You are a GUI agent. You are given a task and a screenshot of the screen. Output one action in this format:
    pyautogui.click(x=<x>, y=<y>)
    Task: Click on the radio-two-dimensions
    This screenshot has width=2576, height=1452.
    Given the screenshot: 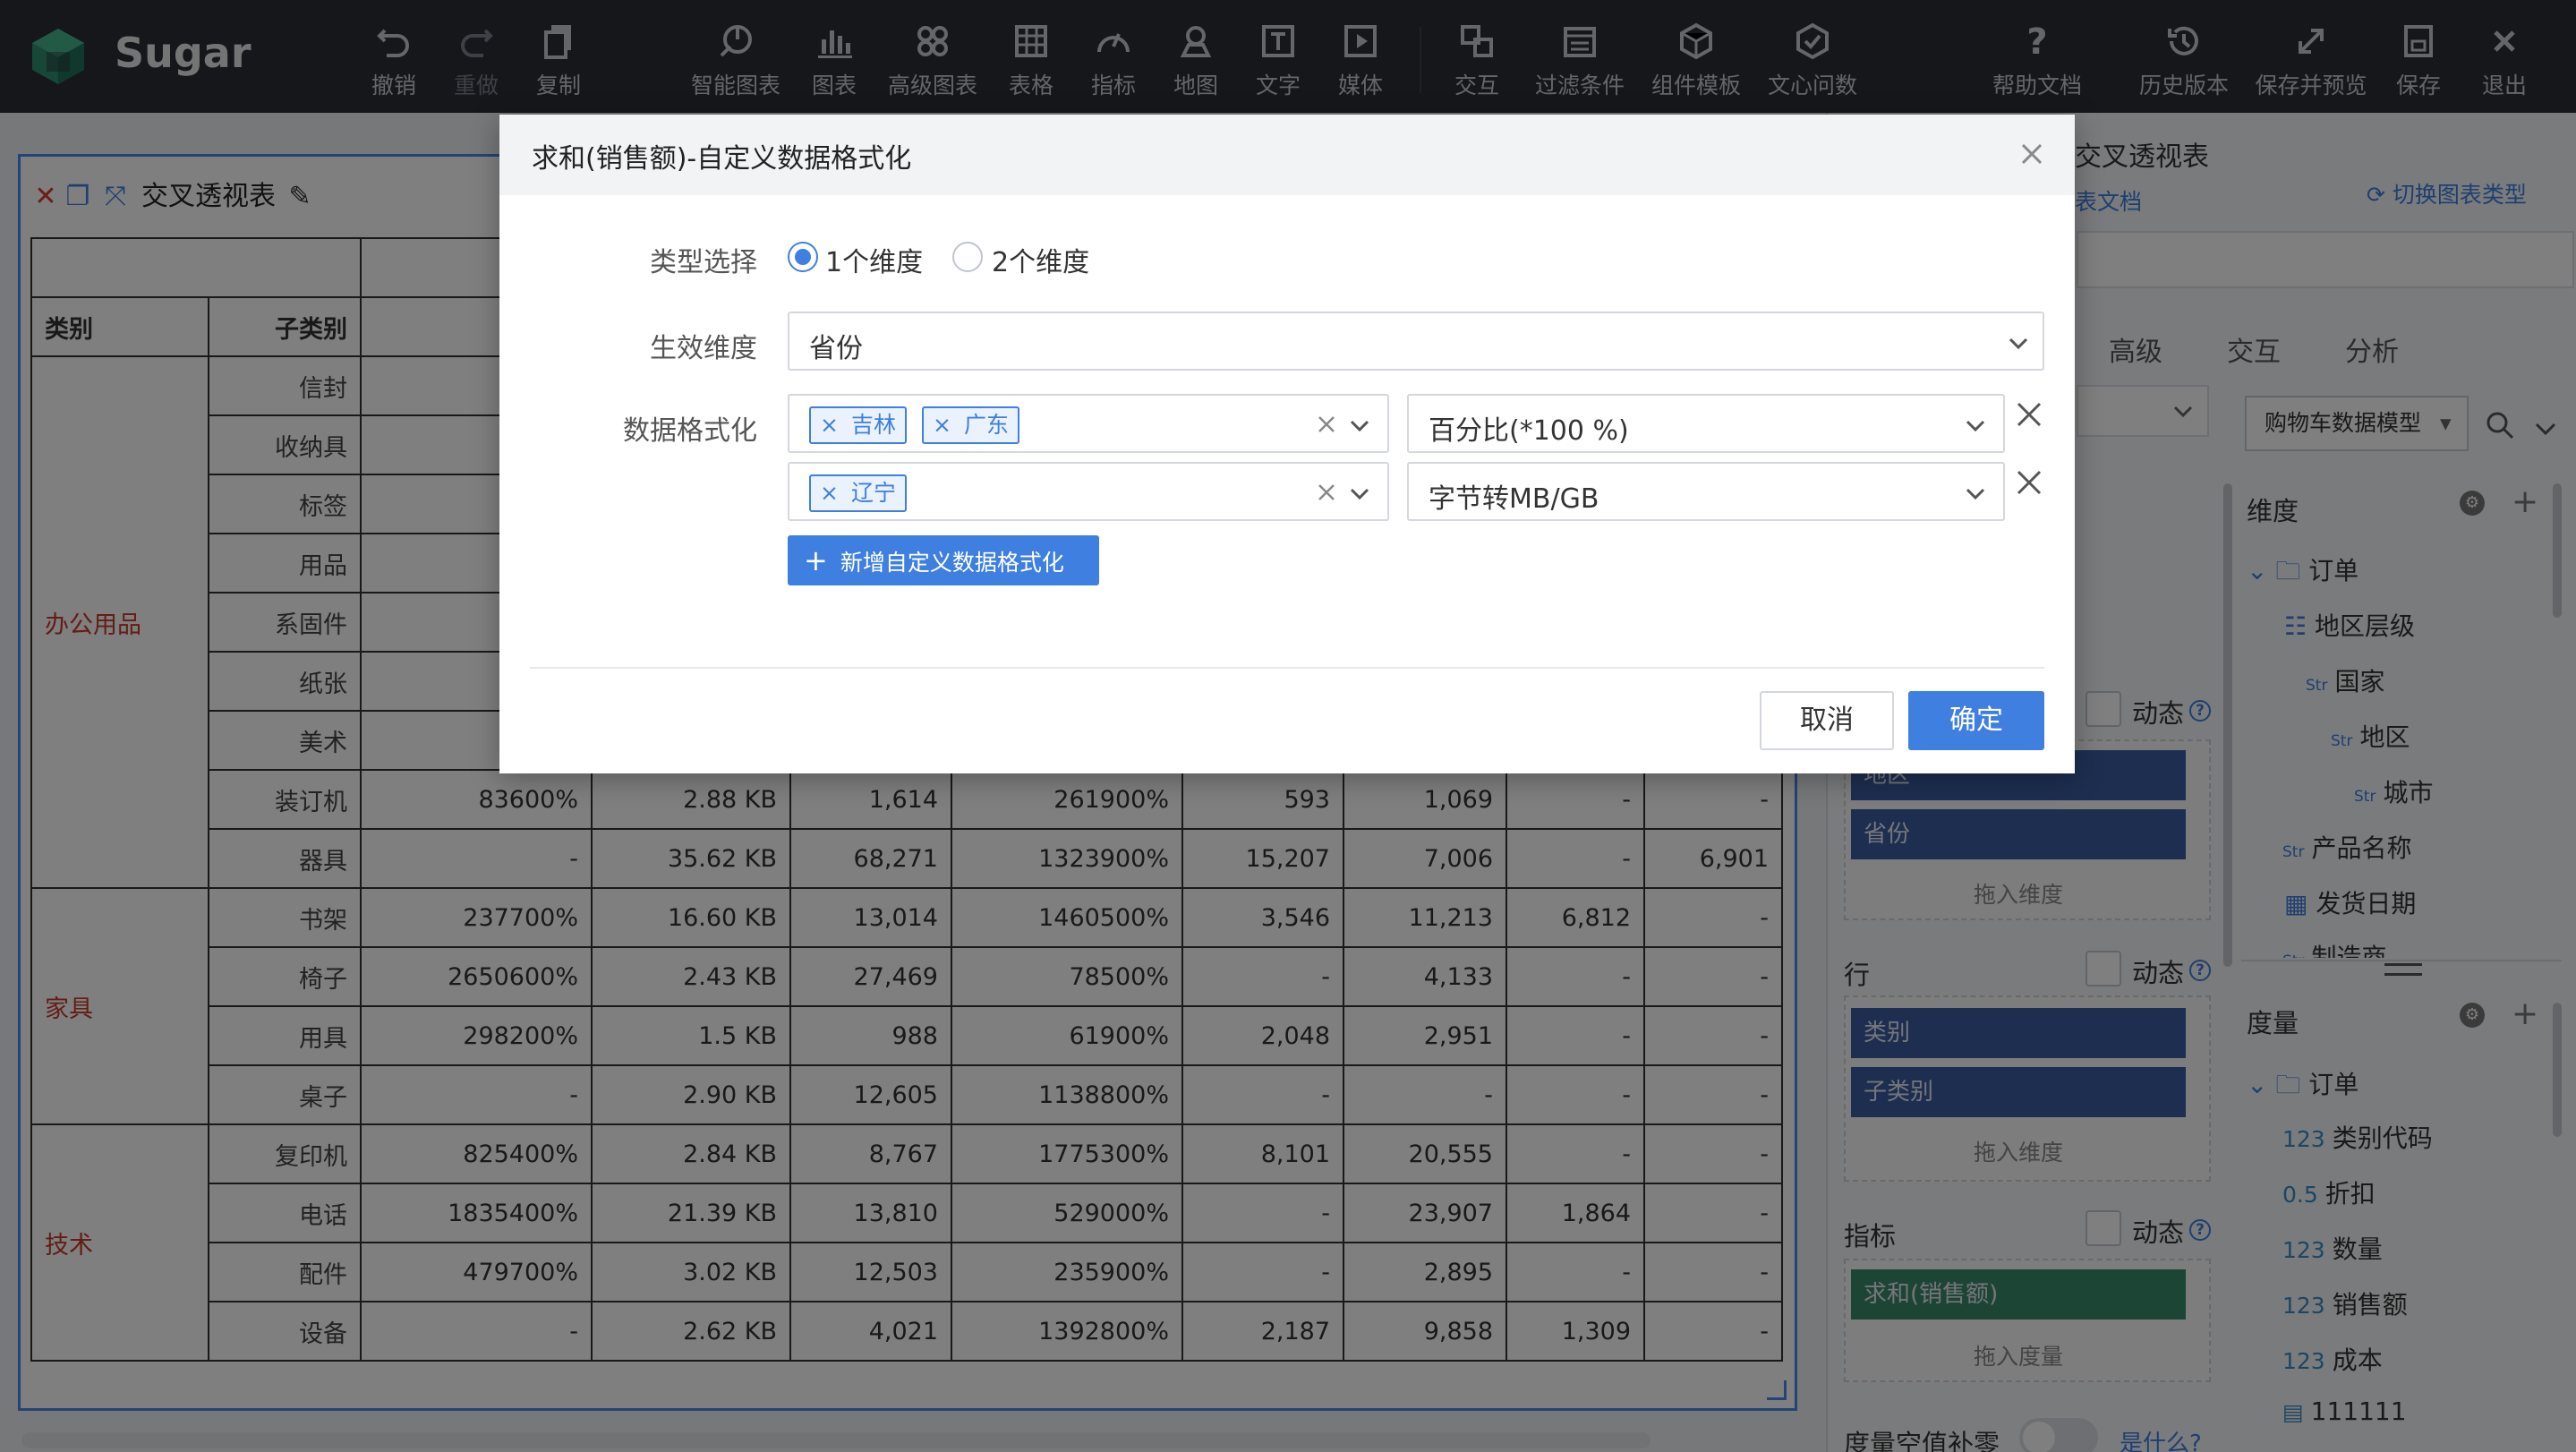 What is the action you would take?
    pyautogui.click(x=967, y=257)
    